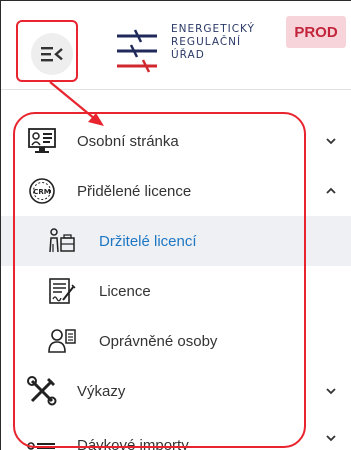  Describe the element at coordinates (316, 32) in the screenshot. I see `environment-badge: PROD` at that location.